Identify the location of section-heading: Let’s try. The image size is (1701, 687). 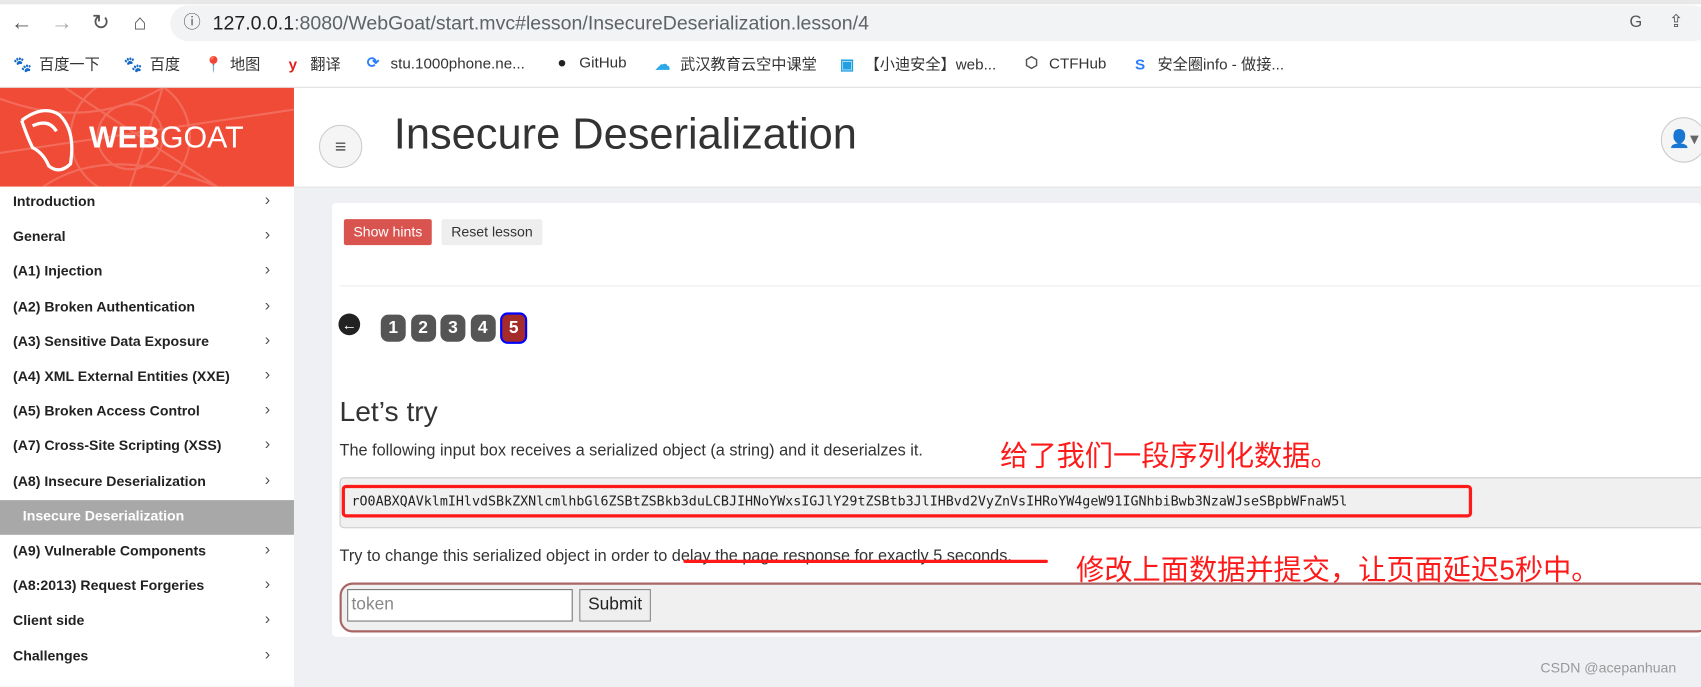
(388, 411).